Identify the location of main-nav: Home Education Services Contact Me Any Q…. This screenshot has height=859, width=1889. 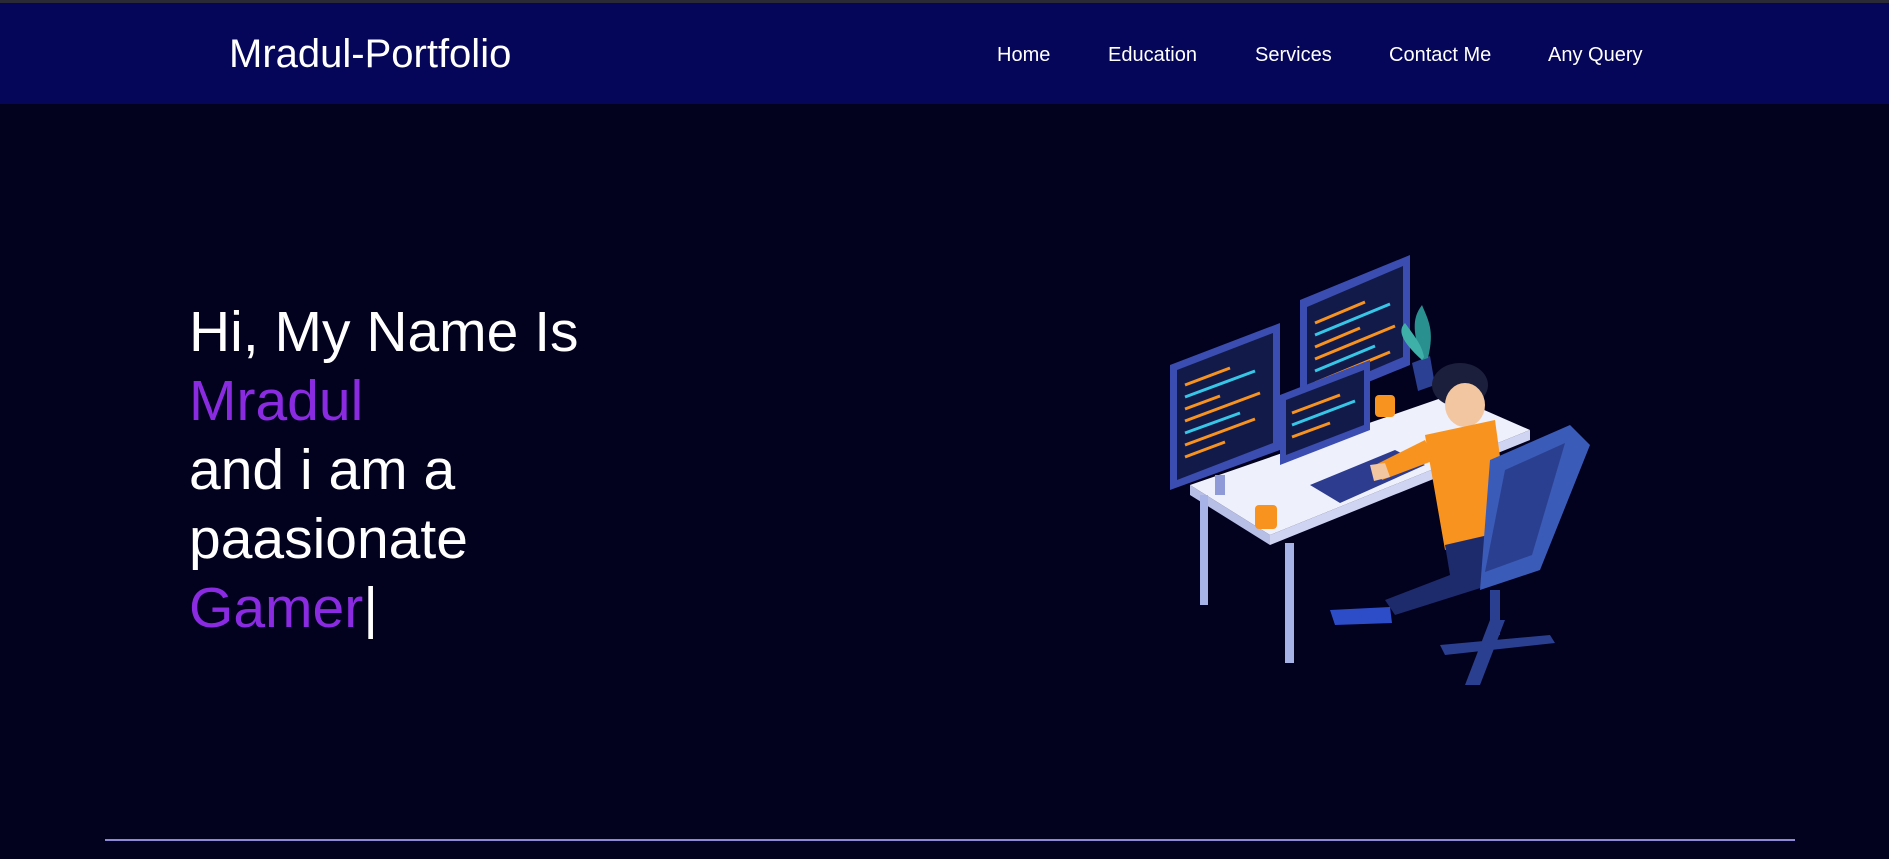
(944, 56).